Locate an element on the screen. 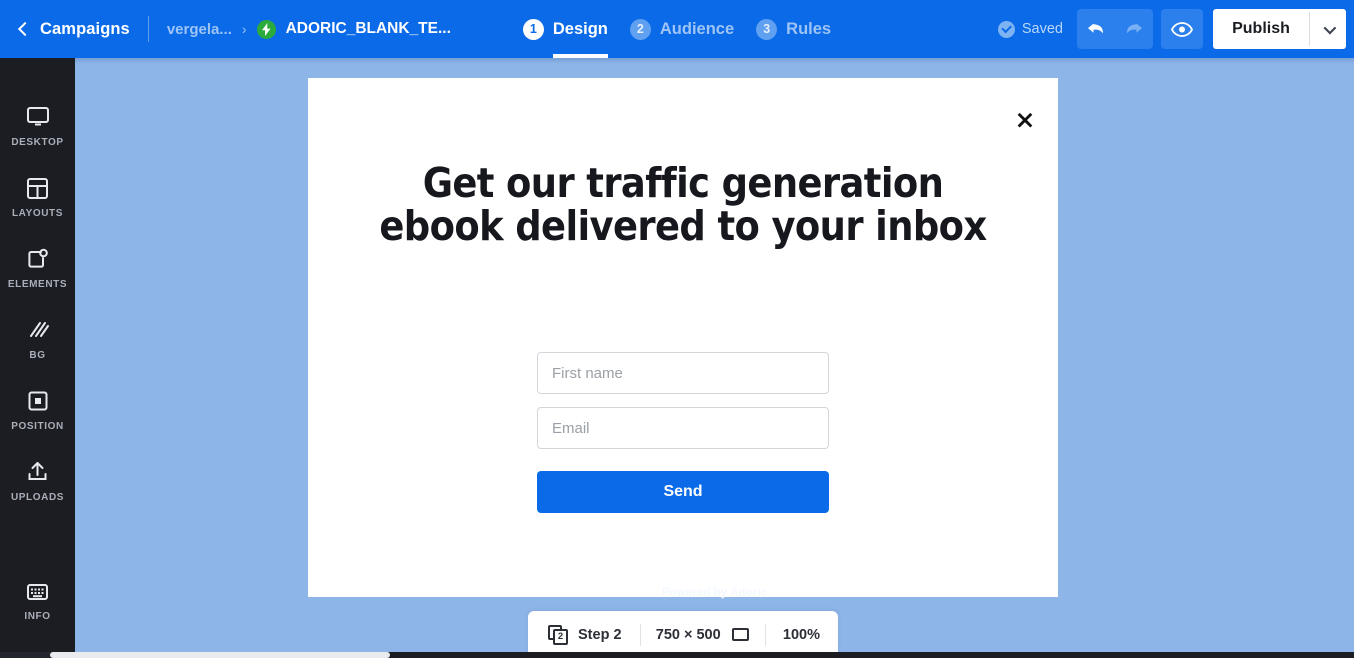 This screenshot has height=658, width=1354. header-actions: Saved Publish is located at coordinates (1175, 29).